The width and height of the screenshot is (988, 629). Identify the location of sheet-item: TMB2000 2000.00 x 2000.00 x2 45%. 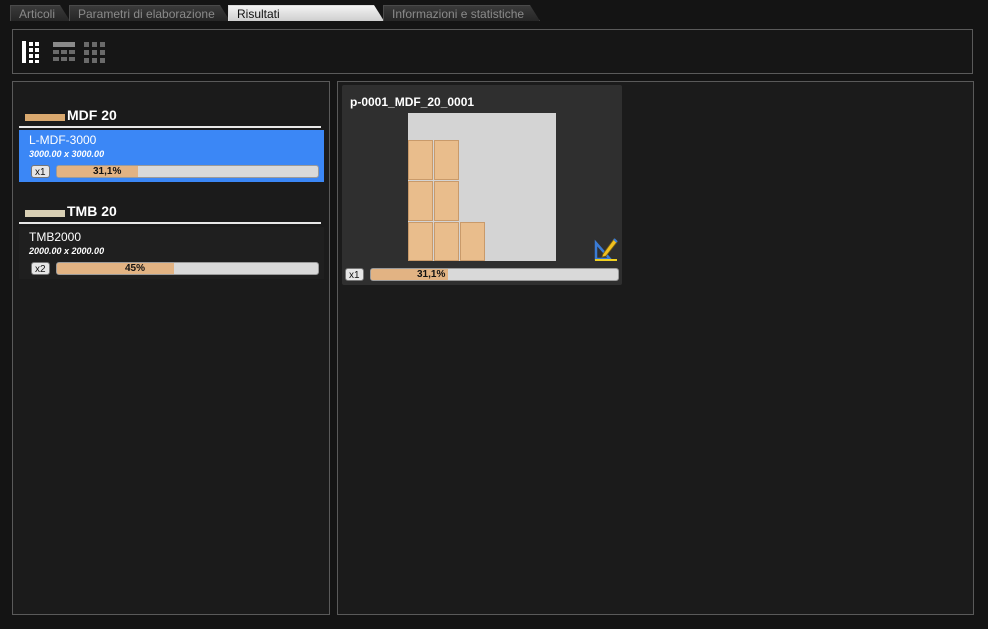
(171, 253).